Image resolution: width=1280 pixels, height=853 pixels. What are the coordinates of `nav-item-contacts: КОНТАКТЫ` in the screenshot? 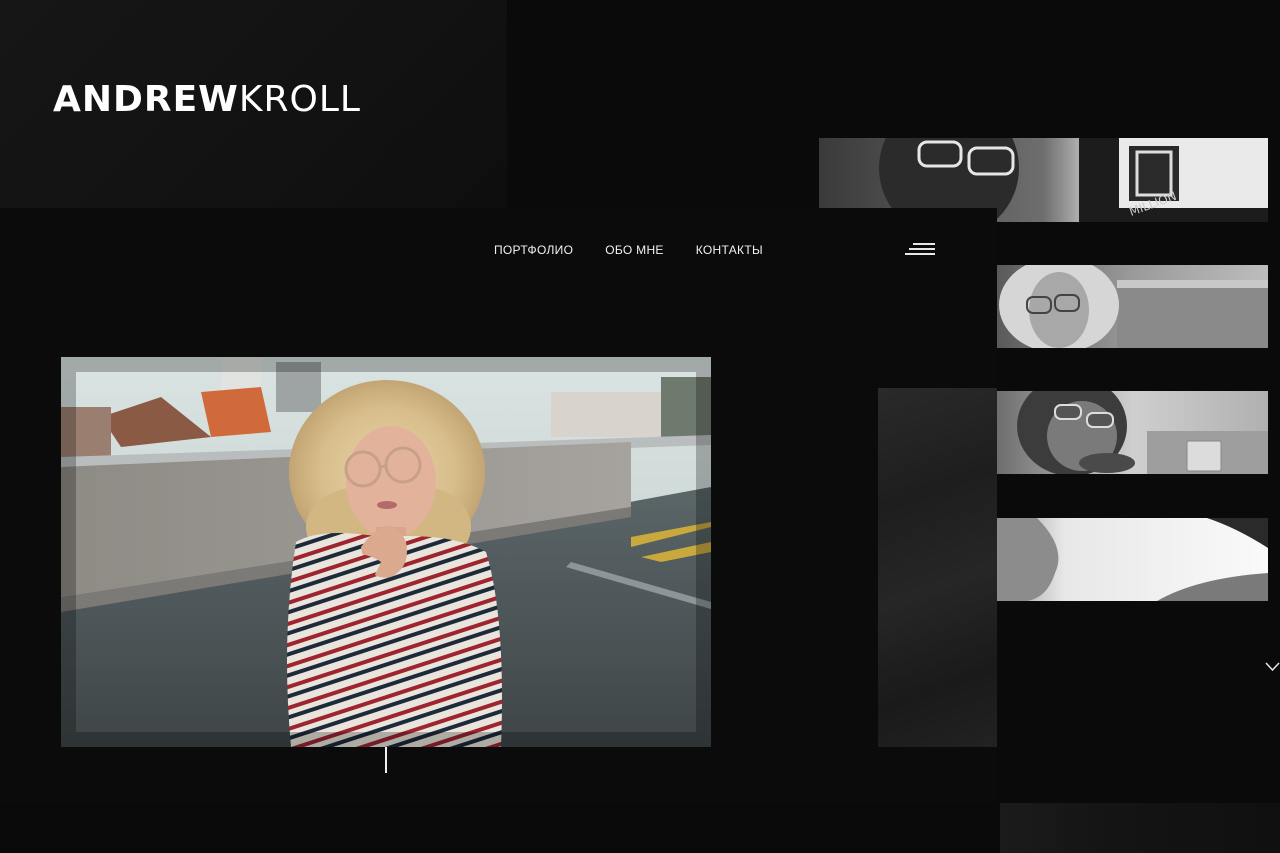 It's located at (729, 250).